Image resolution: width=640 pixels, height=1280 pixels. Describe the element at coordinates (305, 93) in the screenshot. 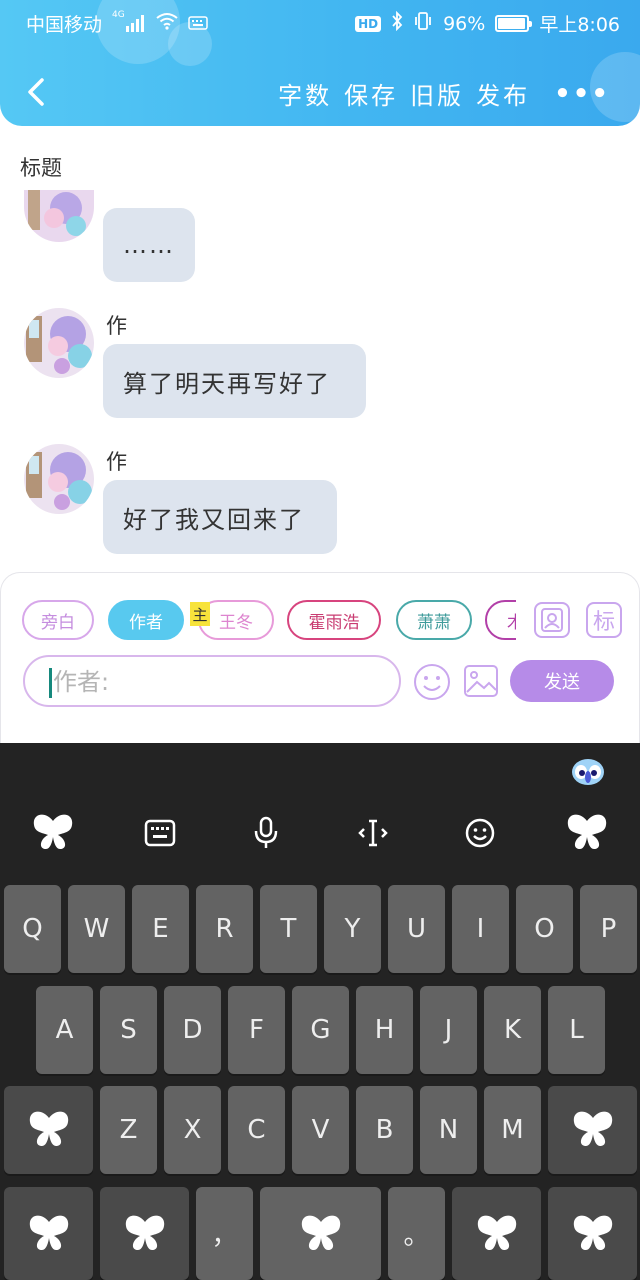

I see `word-count-button: 字数` at that location.